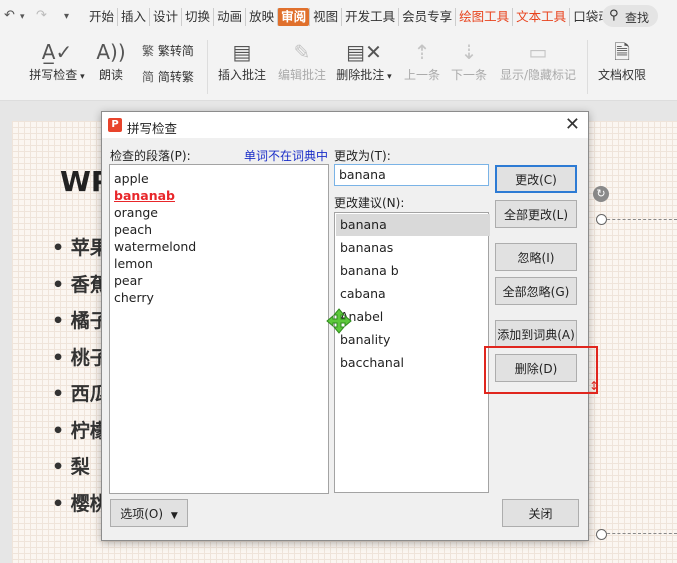 This screenshot has height=563, width=677. What do you see at coordinates (622, 52) in the screenshot?
I see `doc-permission-icon: 🗎` at bounding box center [622, 52].